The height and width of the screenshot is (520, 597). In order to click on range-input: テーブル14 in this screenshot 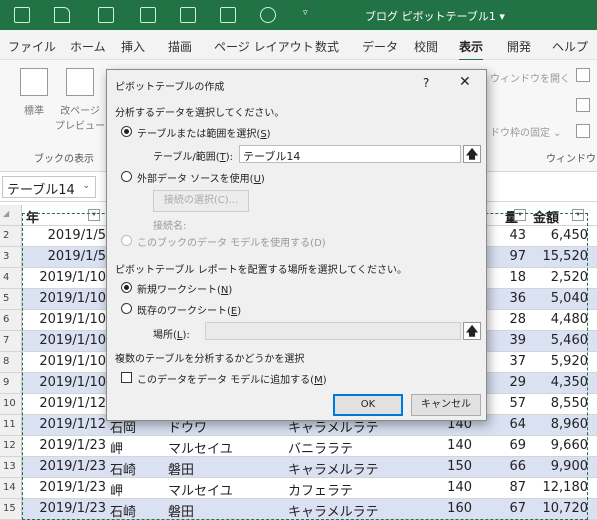, I will do `click(350, 154)`.